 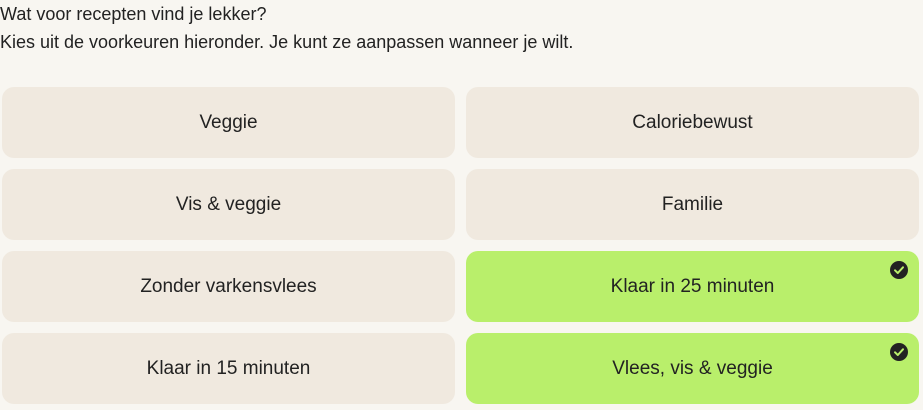 I want to click on preference-option-vis-veggie: Vis & veggie, so click(x=228, y=204).